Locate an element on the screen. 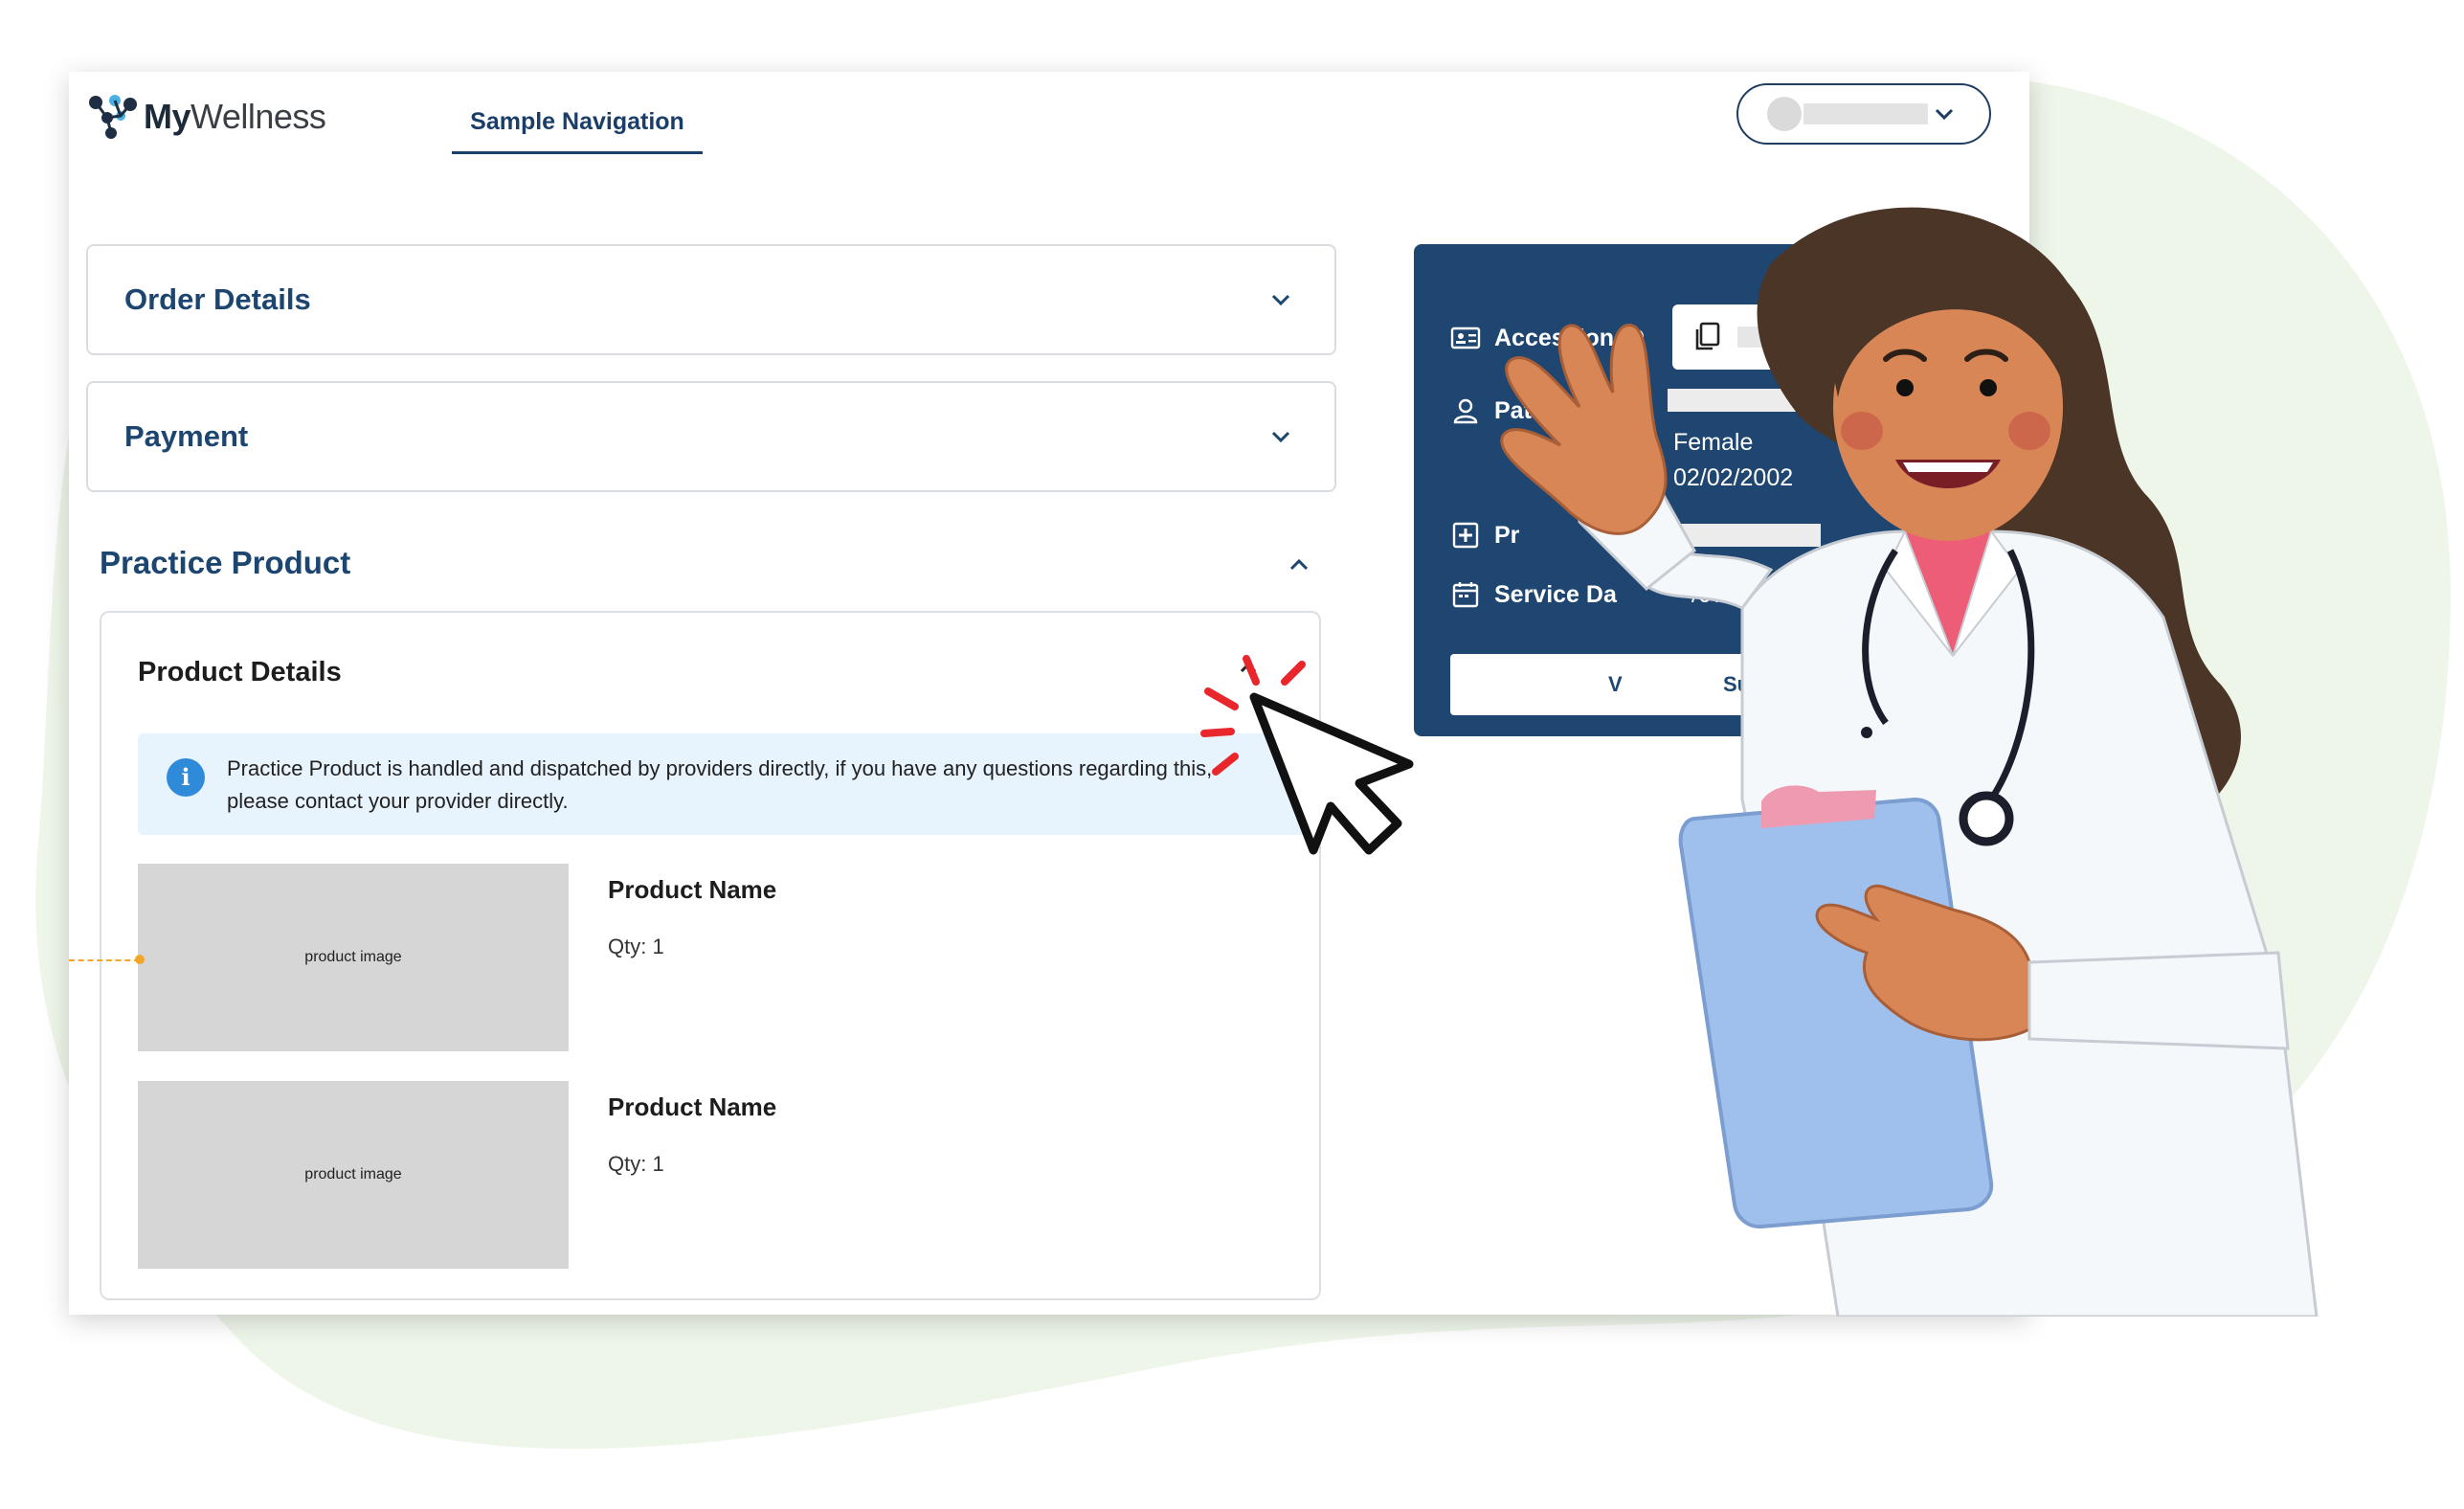 The width and height of the screenshot is (2464, 1509). product-details-title: Product Details is located at coordinates (240, 672).